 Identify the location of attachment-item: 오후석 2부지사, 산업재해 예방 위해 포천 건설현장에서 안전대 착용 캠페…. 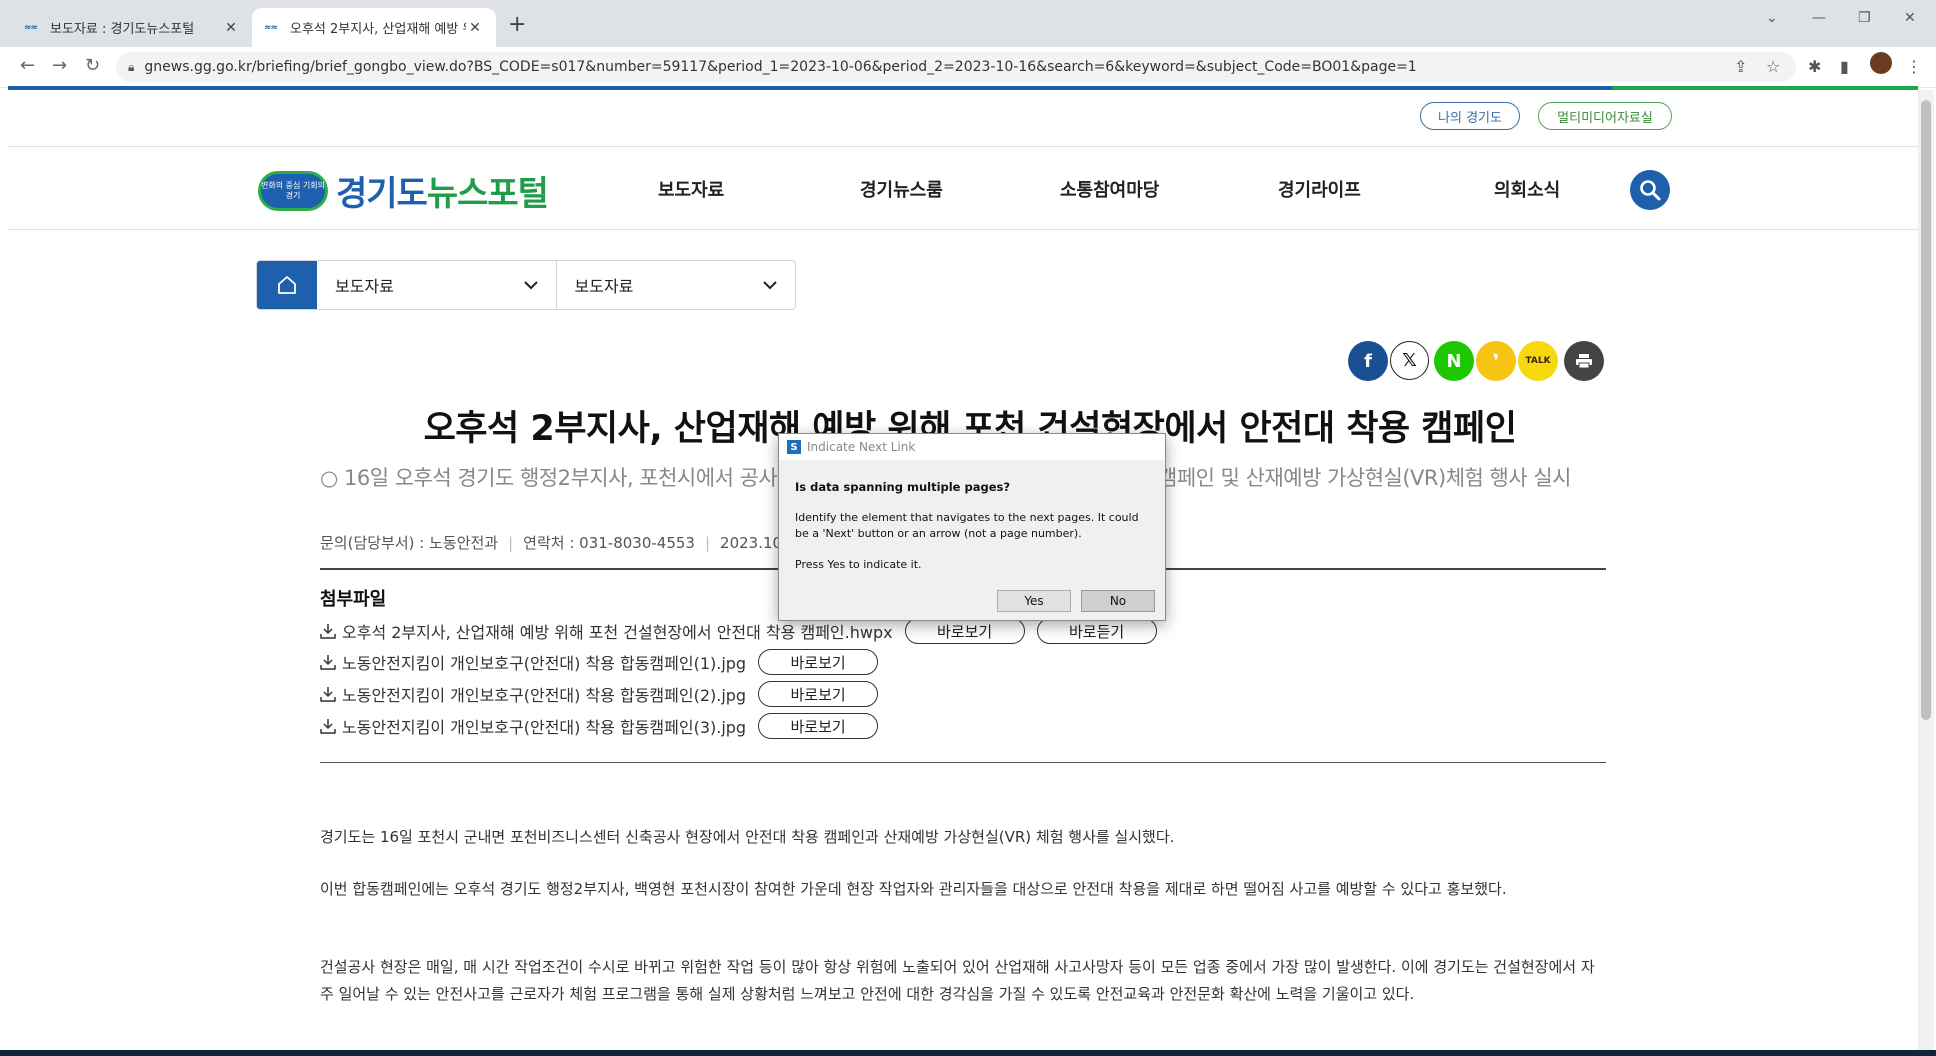
(738, 631).